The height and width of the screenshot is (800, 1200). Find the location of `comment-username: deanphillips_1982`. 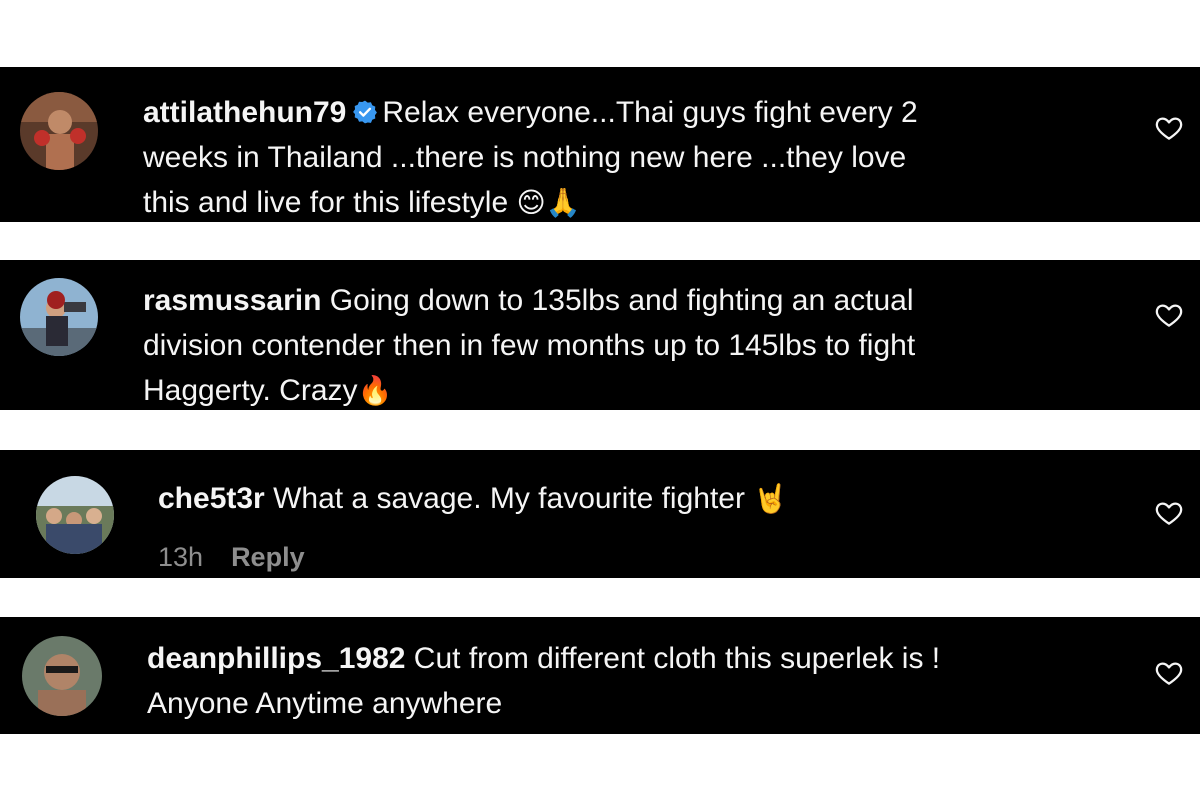

comment-username: deanphillips_1982 is located at coordinates (276, 658).